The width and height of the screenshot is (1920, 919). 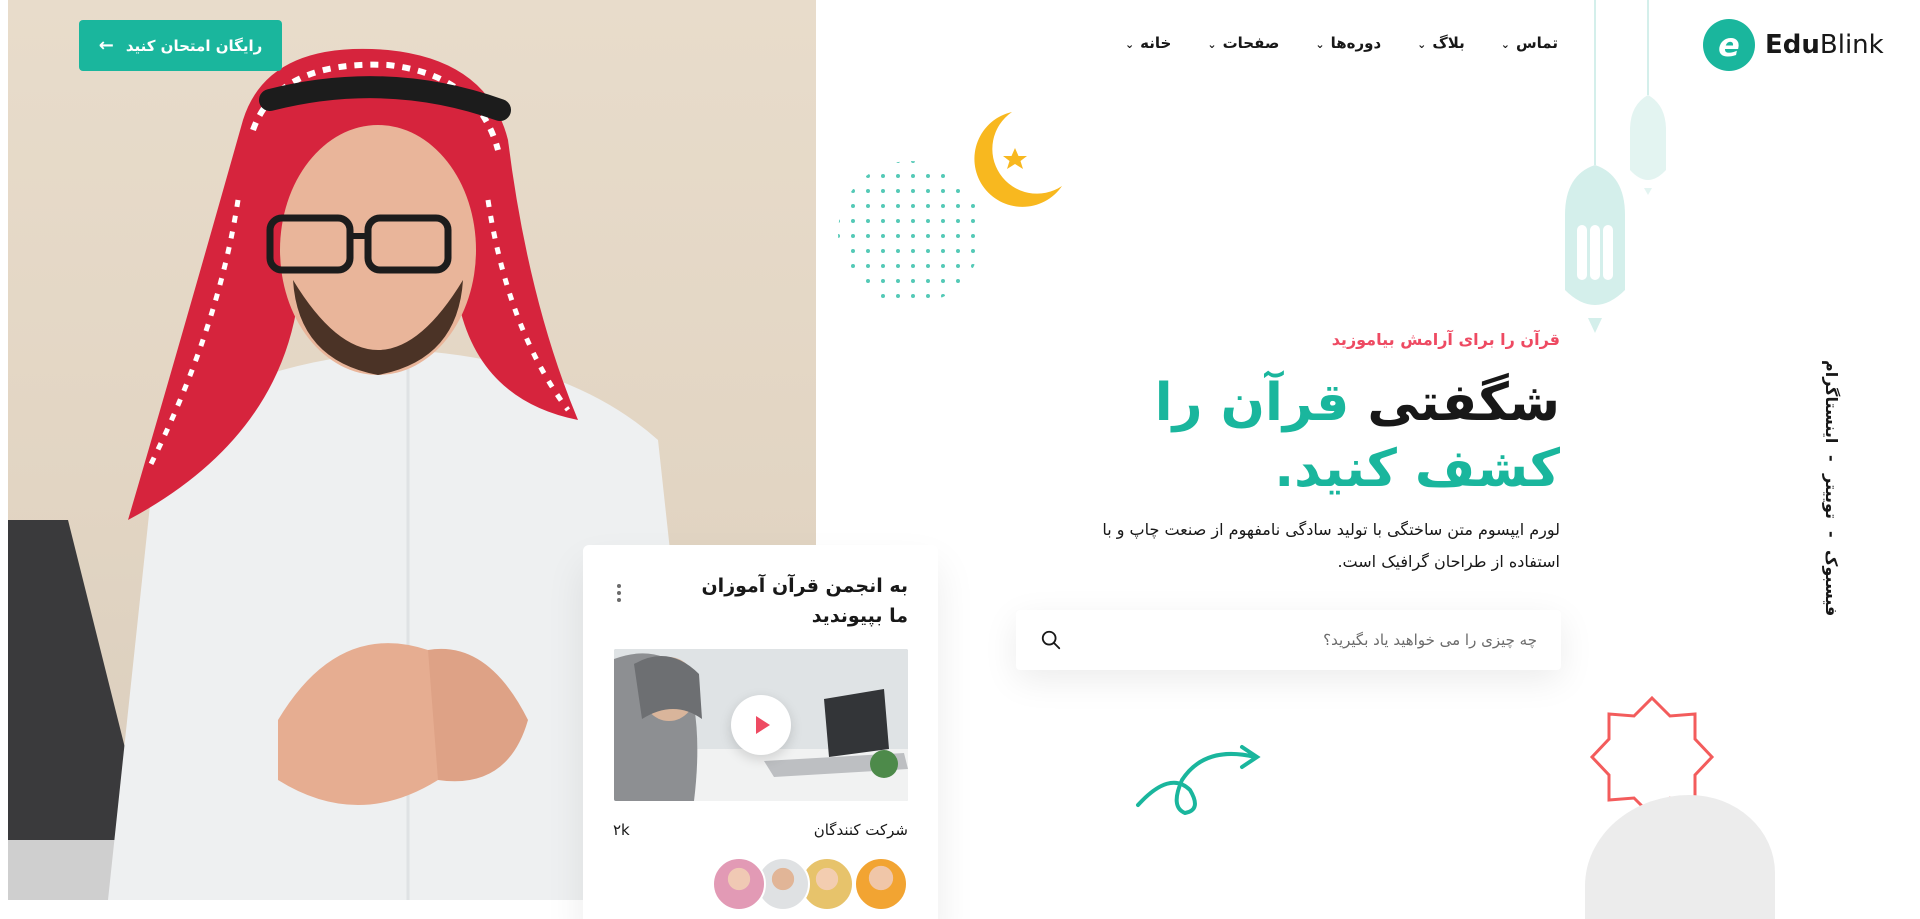 What do you see at coordinates (860, 830) in the screenshot?
I see `participants-label: شرکت کنندگان` at bounding box center [860, 830].